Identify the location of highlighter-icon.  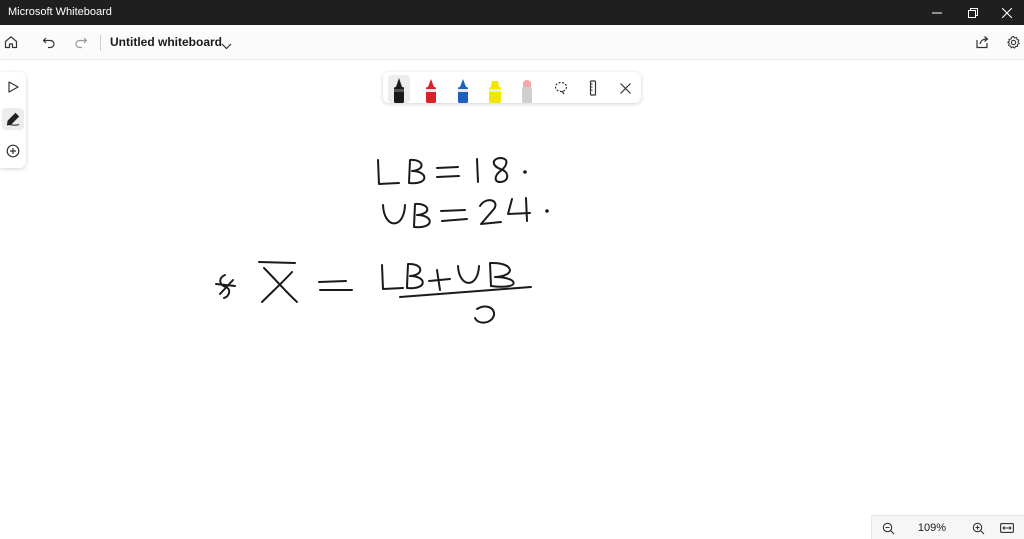
(495, 92).